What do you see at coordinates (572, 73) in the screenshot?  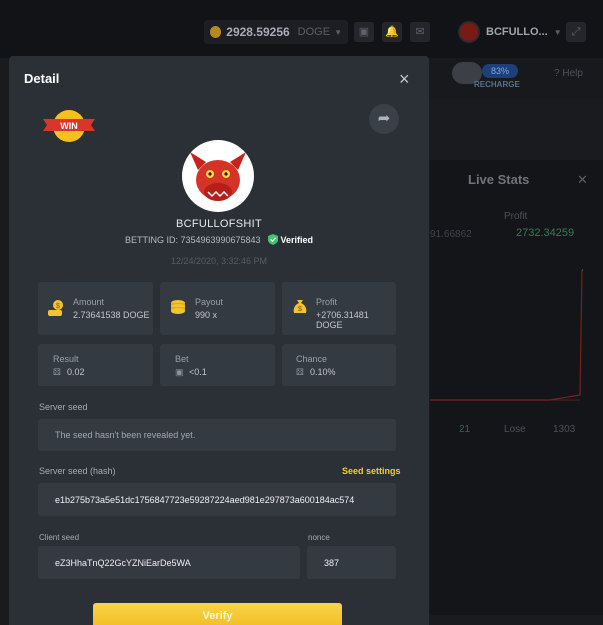 I see `help-label: Help` at bounding box center [572, 73].